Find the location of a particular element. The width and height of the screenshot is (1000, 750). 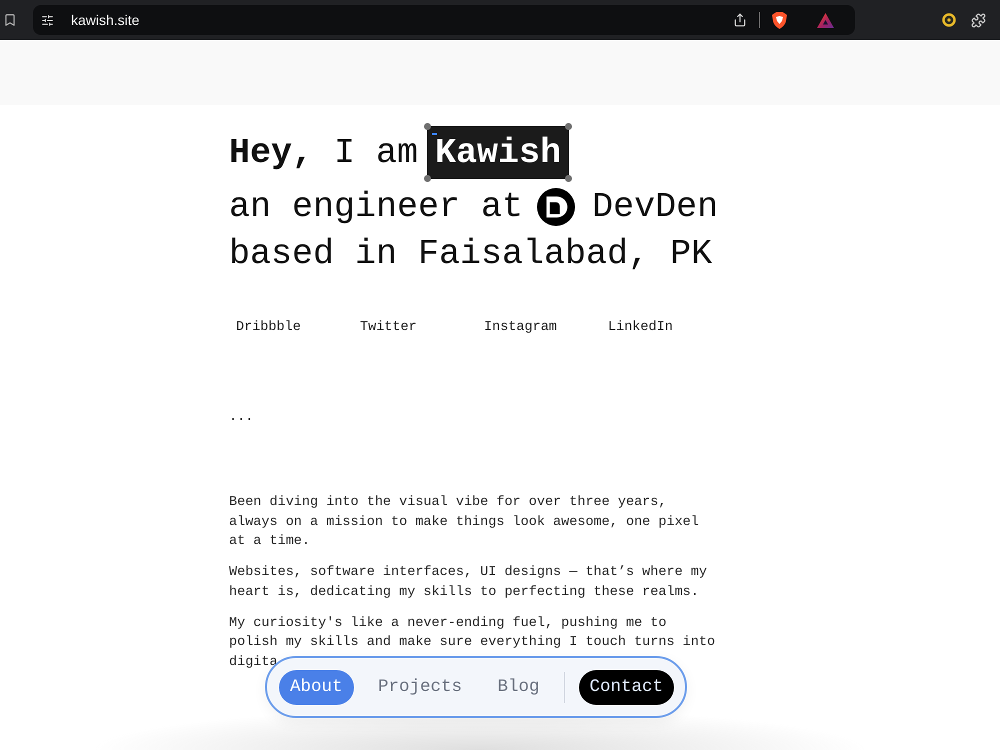

puzzle-icon is located at coordinates (978, 20).